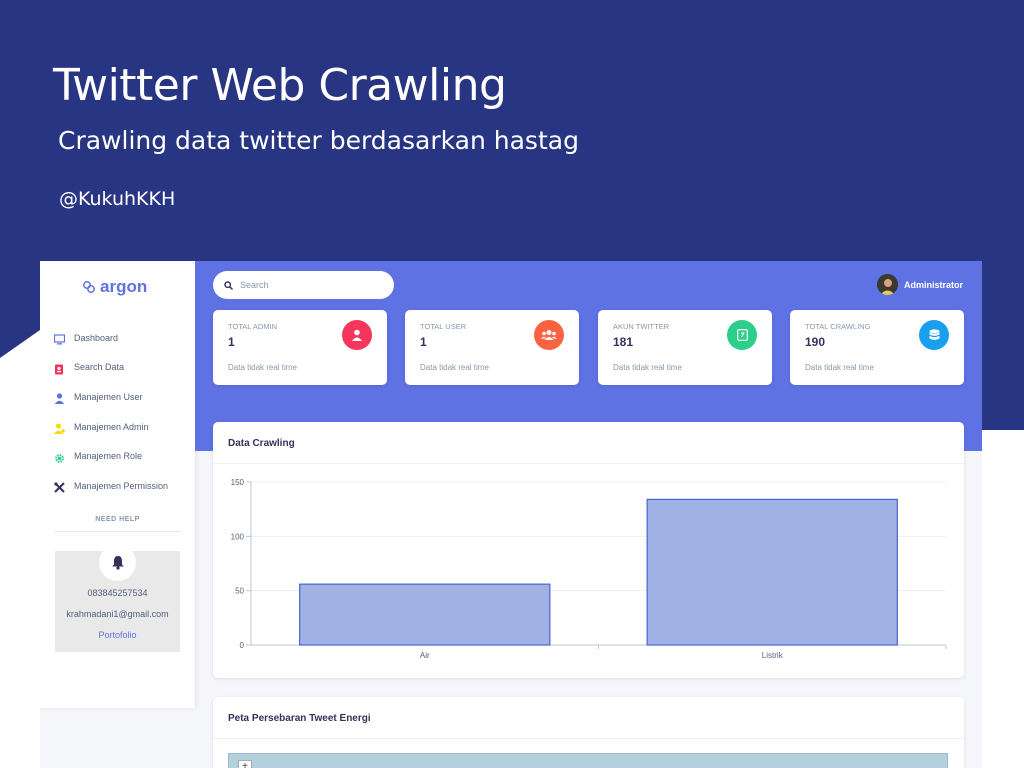 This screenshot has height=768, width=1024. What do you see at coordinates (772, 572) in the screenshot?
I see `bar-listrik` at bounding box center [772, 572].